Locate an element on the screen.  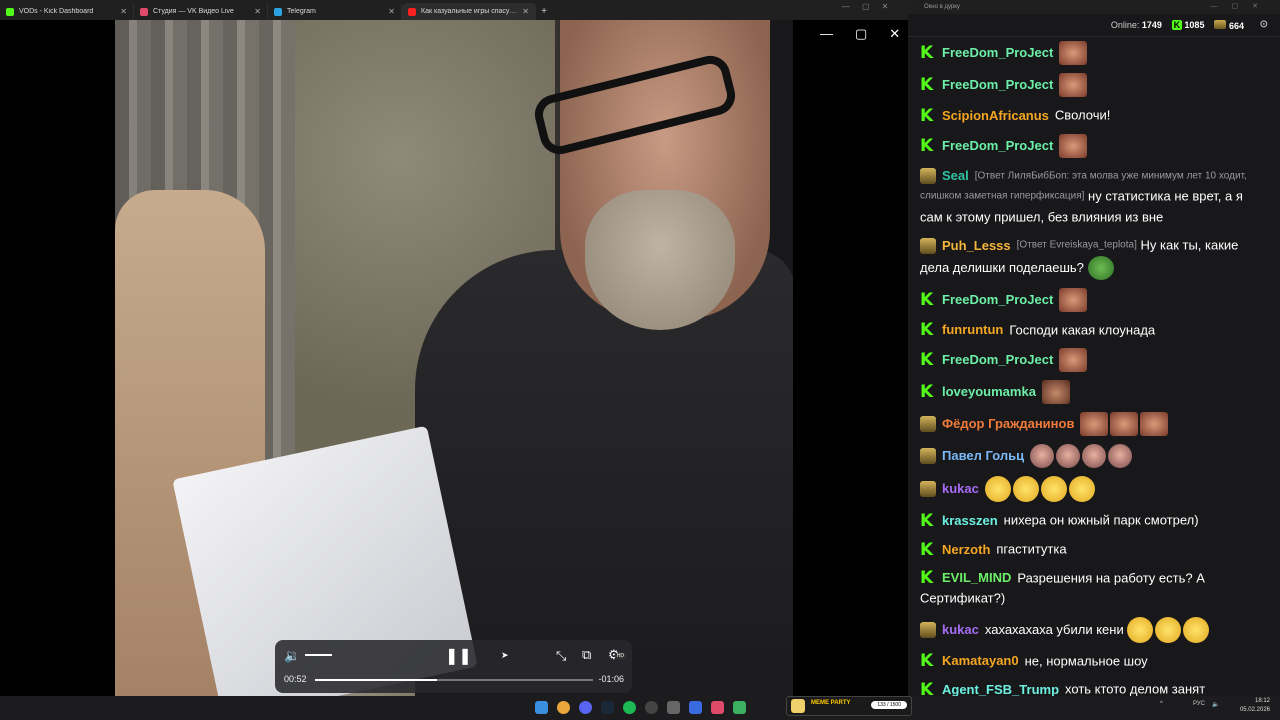
meme-avatar is located at coordinates (798, 706).